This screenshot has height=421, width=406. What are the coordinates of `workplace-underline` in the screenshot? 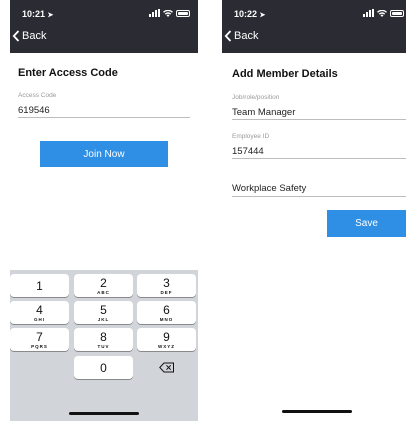 It's located at (319, 196).